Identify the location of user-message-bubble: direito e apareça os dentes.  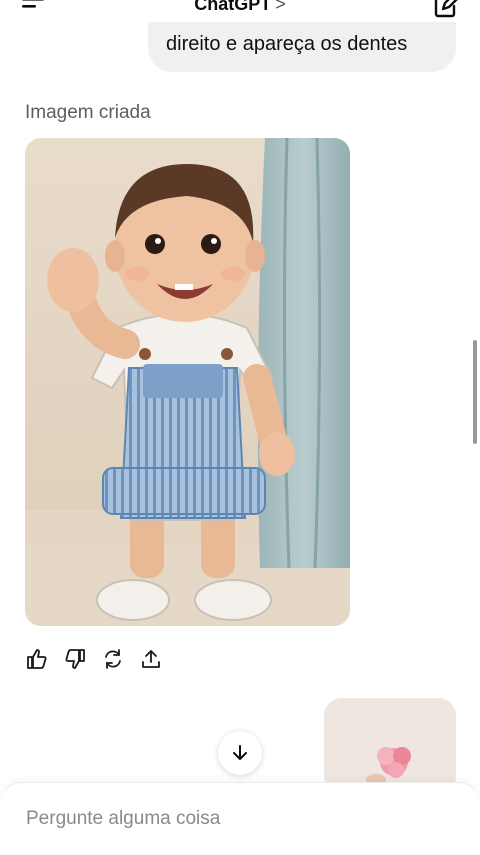
(302, 44).